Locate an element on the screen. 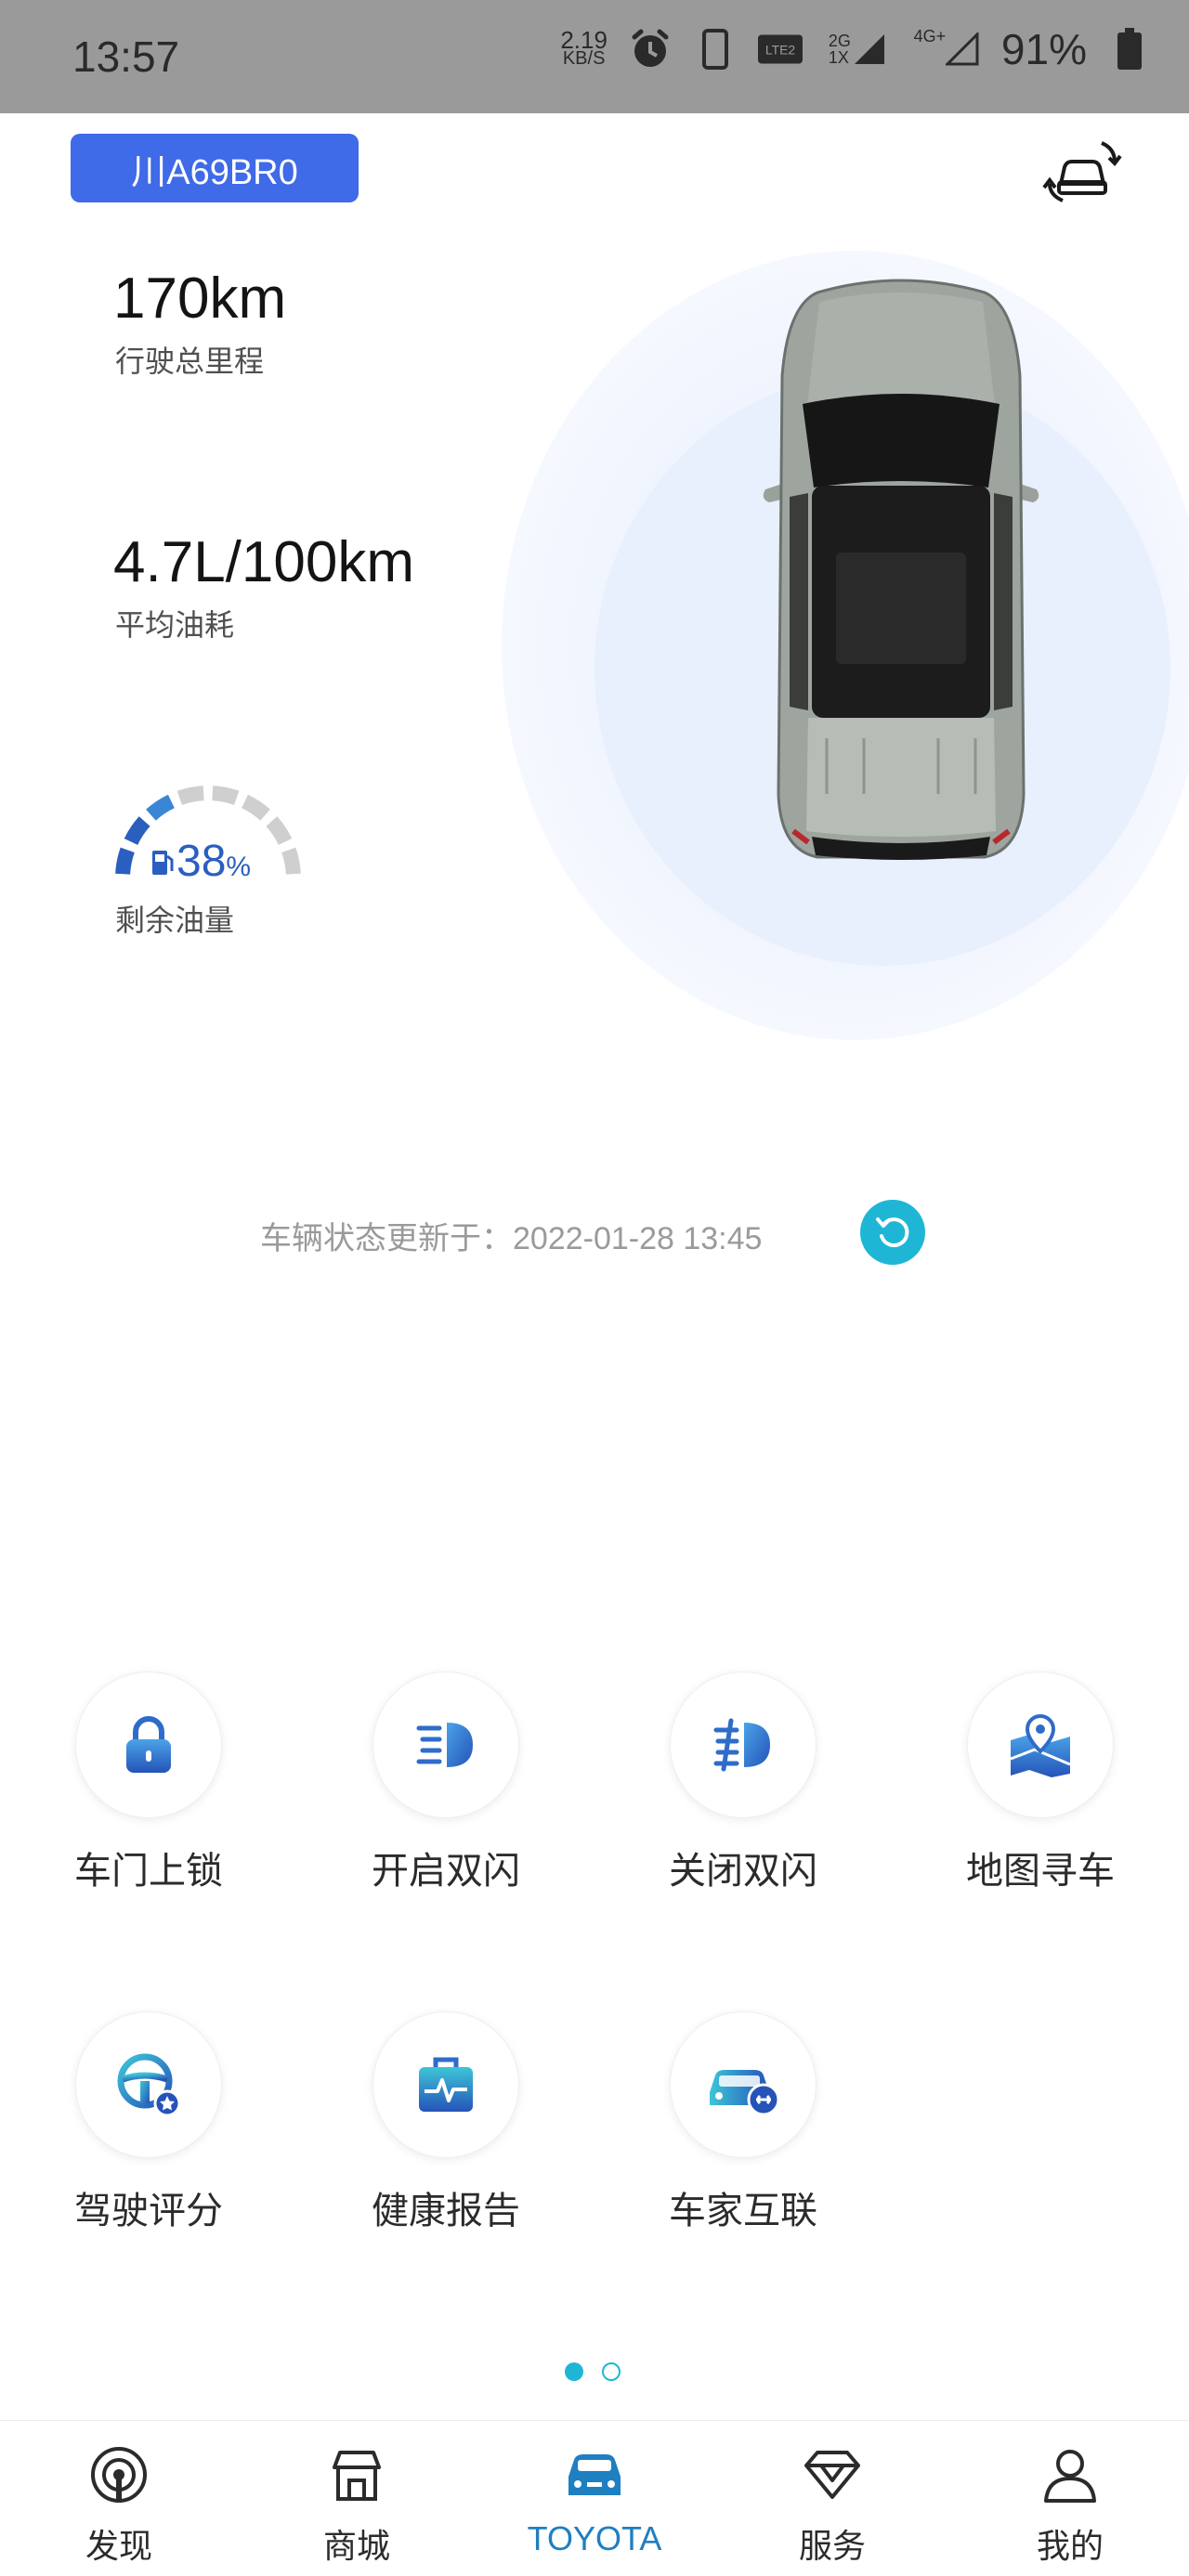  refresh-button is located at coordinates (892, 1232).